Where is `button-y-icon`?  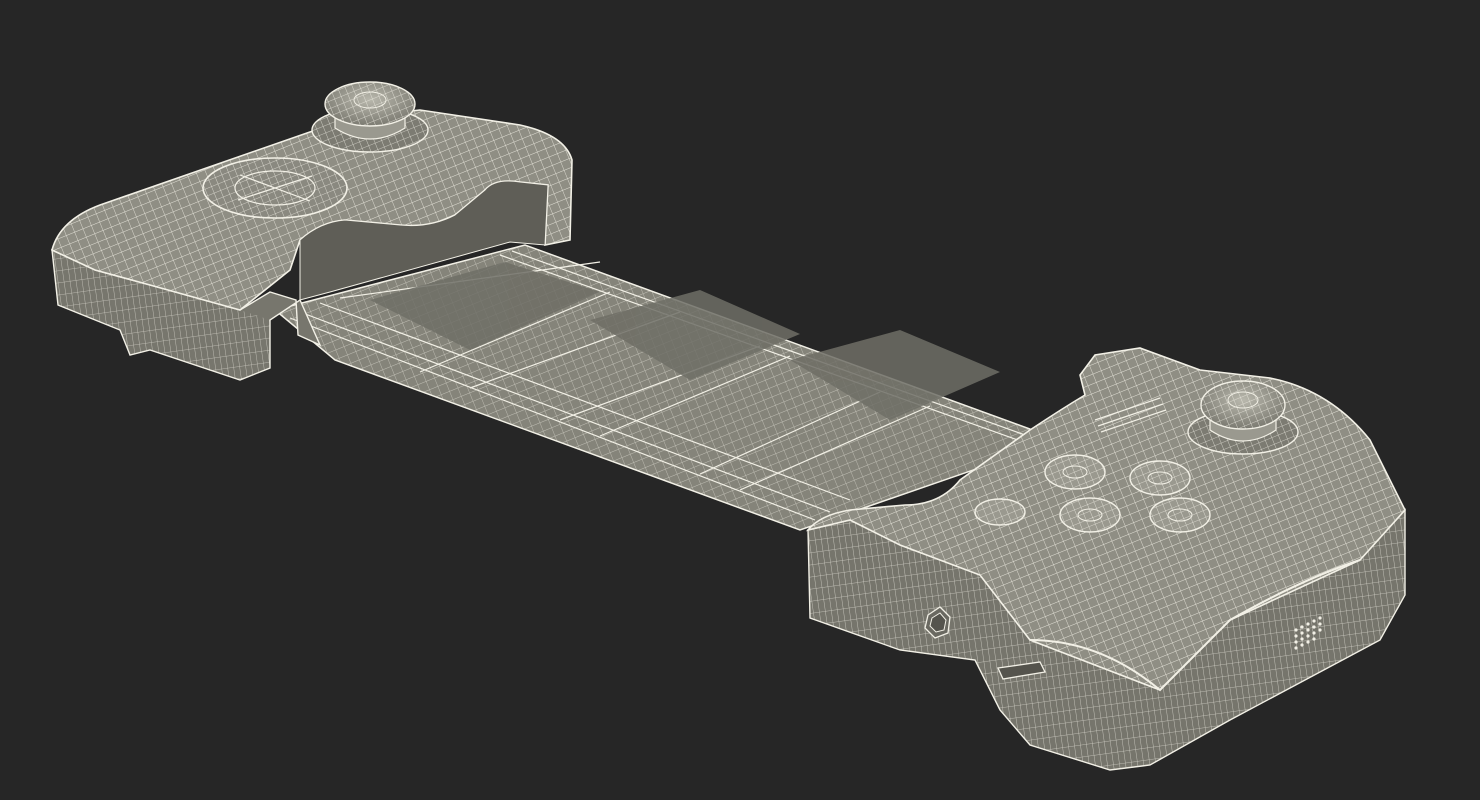 button-y-icon is located at coordinates (1075, 472).